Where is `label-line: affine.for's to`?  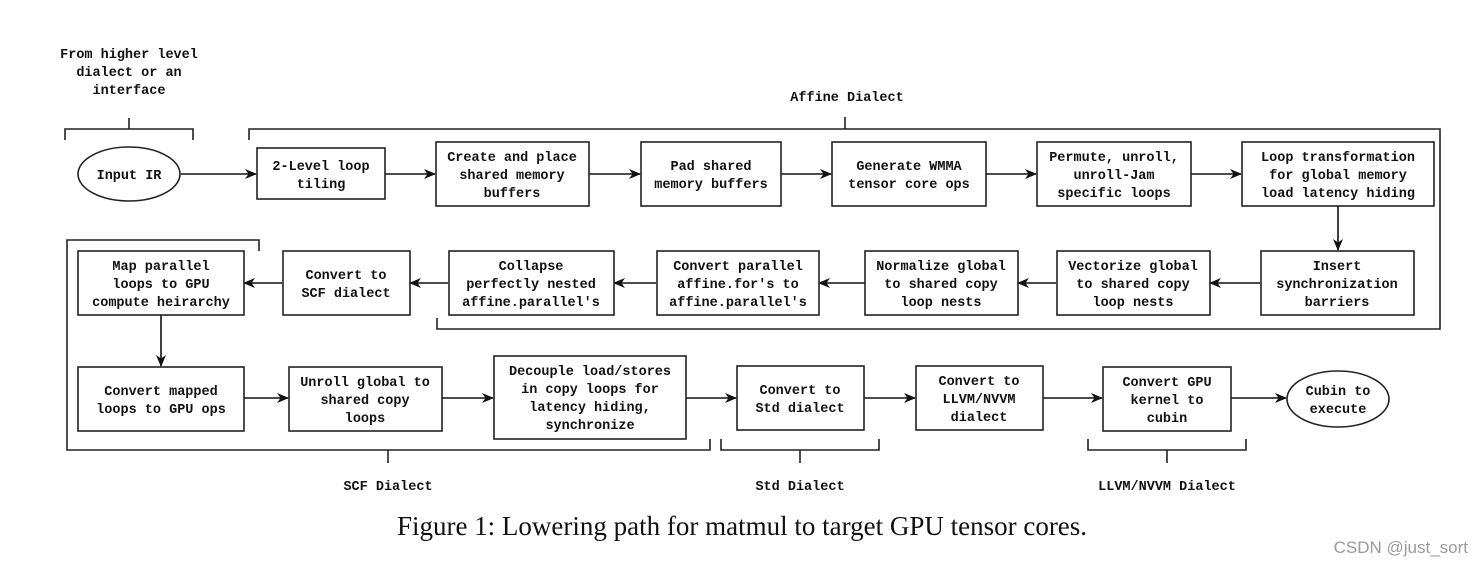 label-line: affine.for's to is located at coordinates (738, 285).